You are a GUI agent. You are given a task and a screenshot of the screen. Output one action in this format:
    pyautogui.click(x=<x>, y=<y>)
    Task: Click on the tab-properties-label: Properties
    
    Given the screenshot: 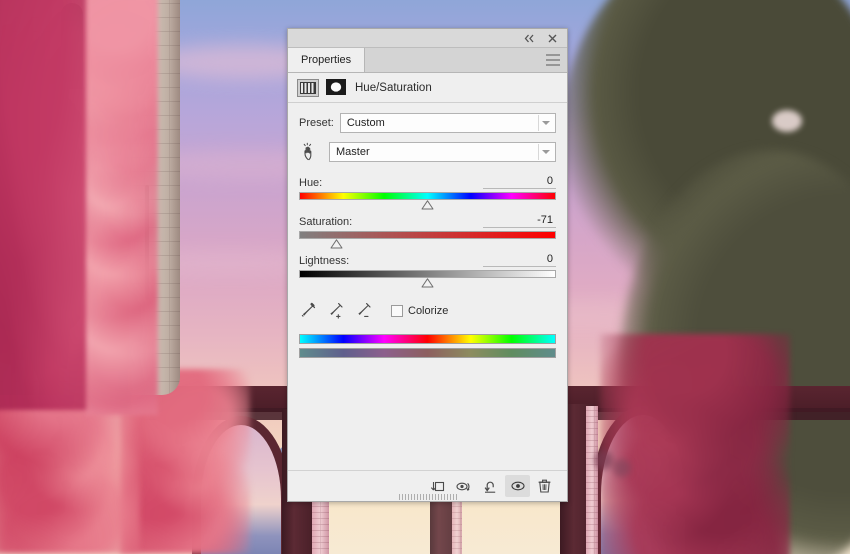 What is the action you would take?
    pyautogui.click(x=326, y=60)
    